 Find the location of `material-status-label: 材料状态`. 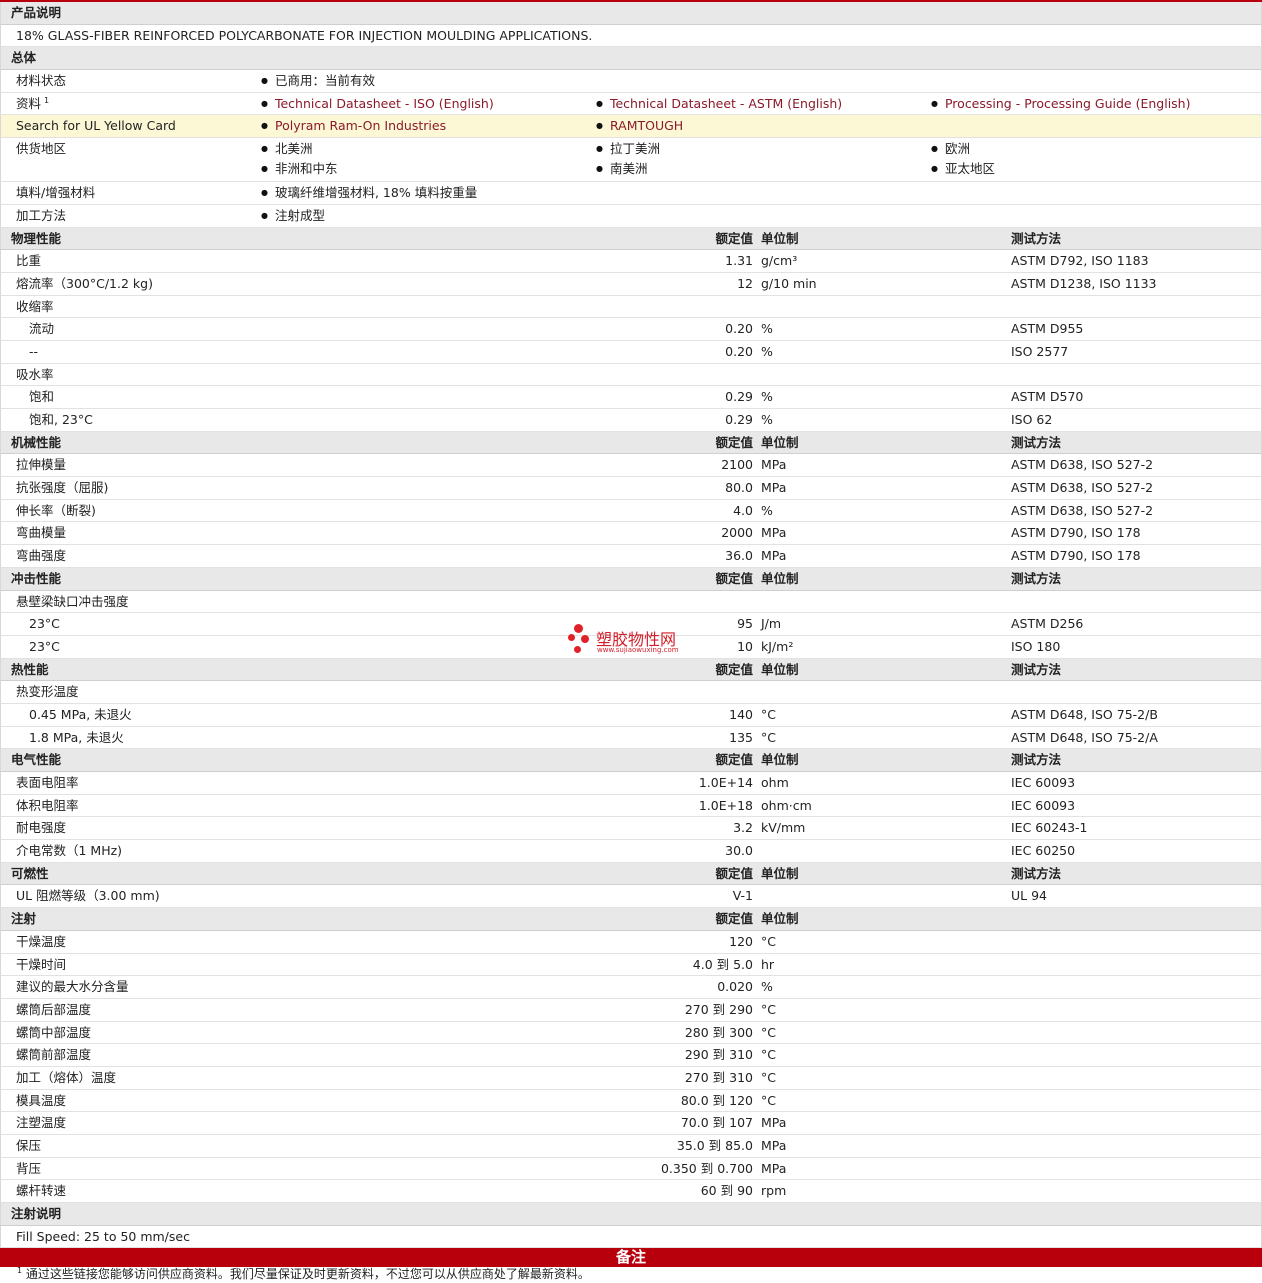

material-status-label: 材料状态 is located at coordinates (41, 81).